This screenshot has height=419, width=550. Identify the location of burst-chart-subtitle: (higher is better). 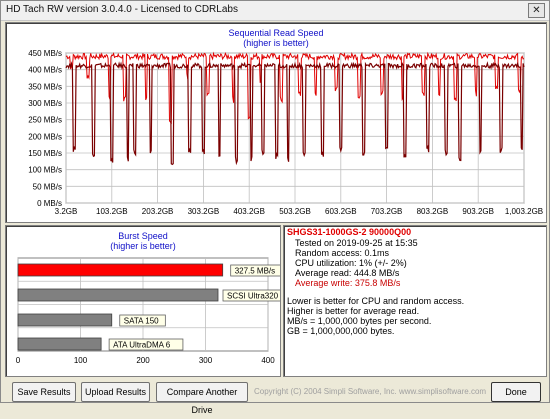
(143, 246).